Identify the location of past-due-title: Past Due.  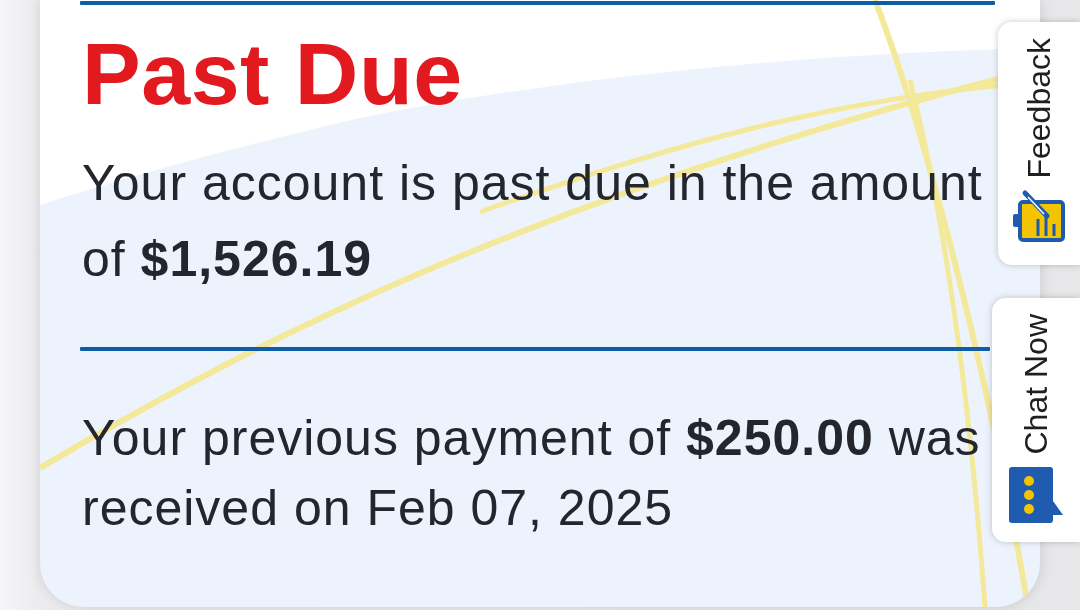
(273, 74).